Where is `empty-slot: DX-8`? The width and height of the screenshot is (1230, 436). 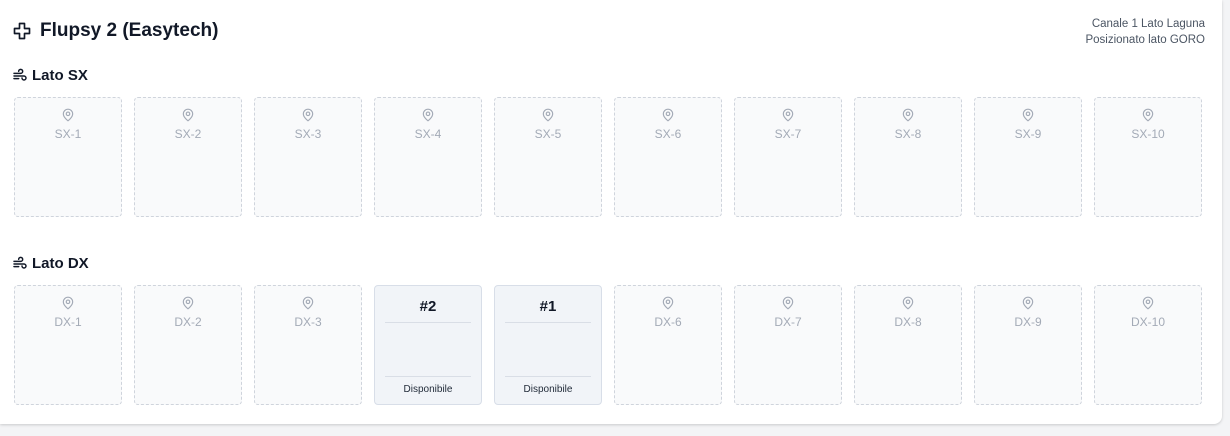 empty-slot: DX-8 is located at coordinates (908, 345).